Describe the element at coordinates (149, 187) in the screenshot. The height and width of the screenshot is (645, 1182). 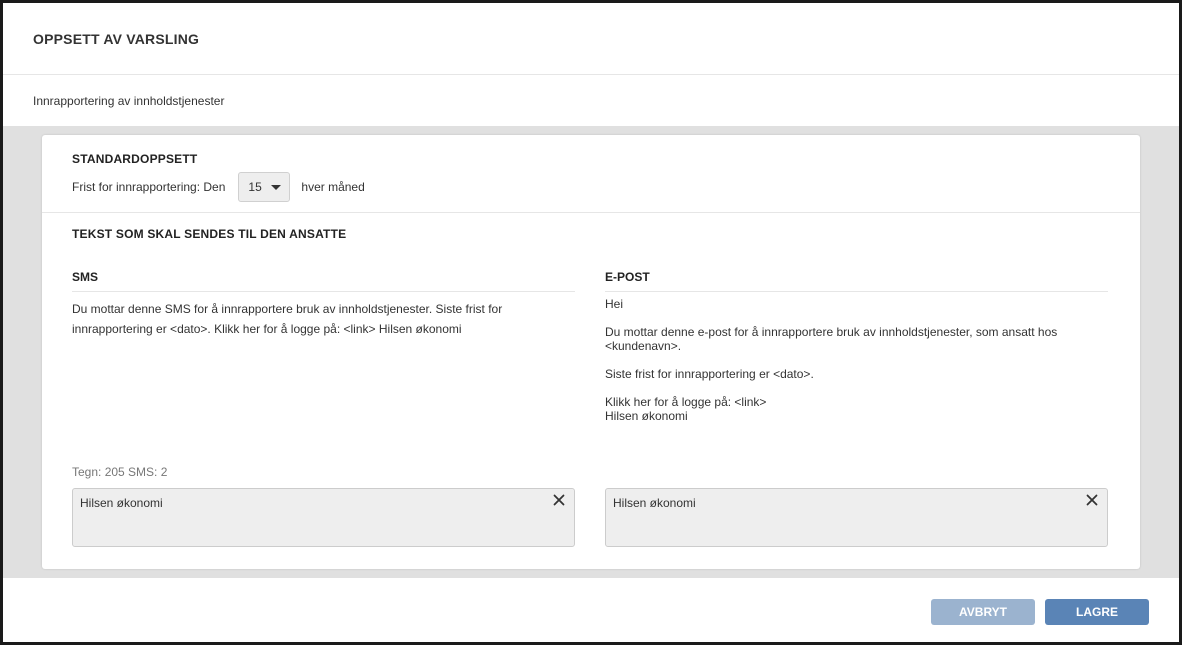
I see `deadline-prefix-label: Frist for innrapportering: Den` at that location.